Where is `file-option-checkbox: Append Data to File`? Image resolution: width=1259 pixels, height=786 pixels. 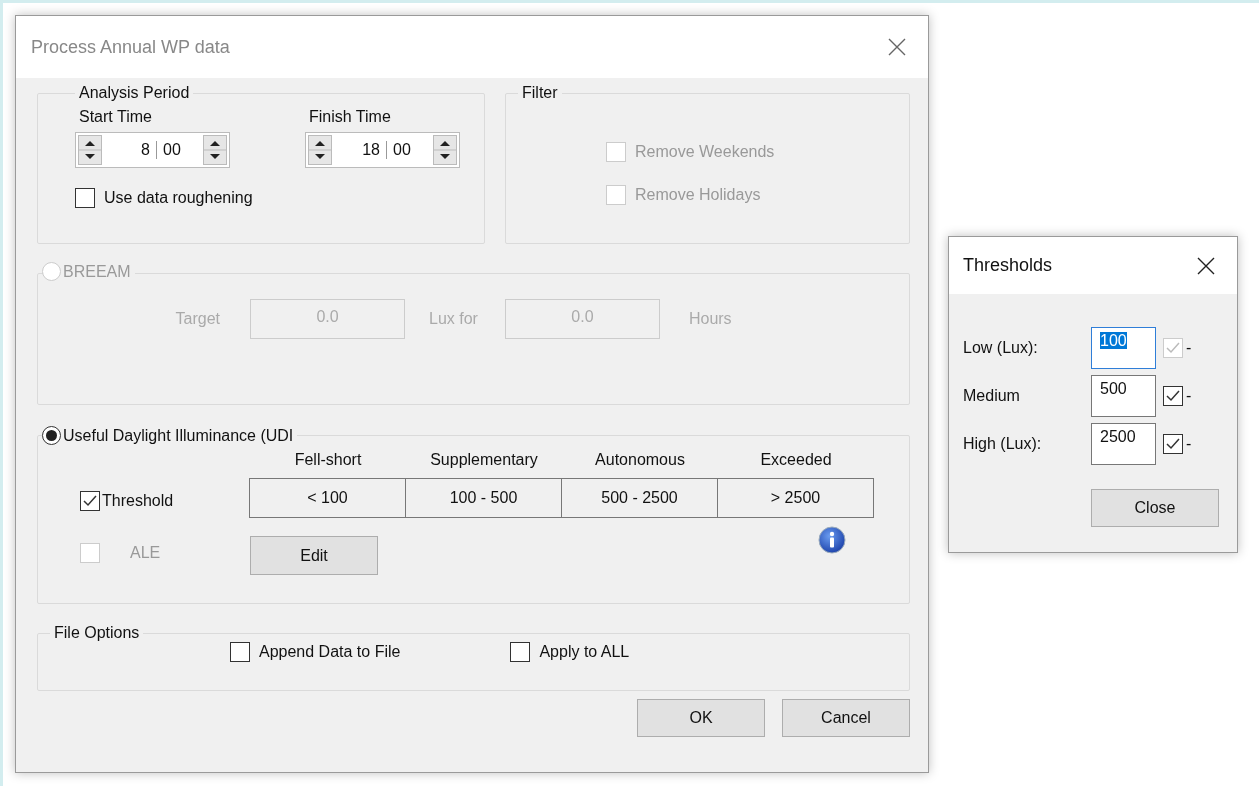
file-option-checkbox: Append Data to File is located at coordinates (315, 652).